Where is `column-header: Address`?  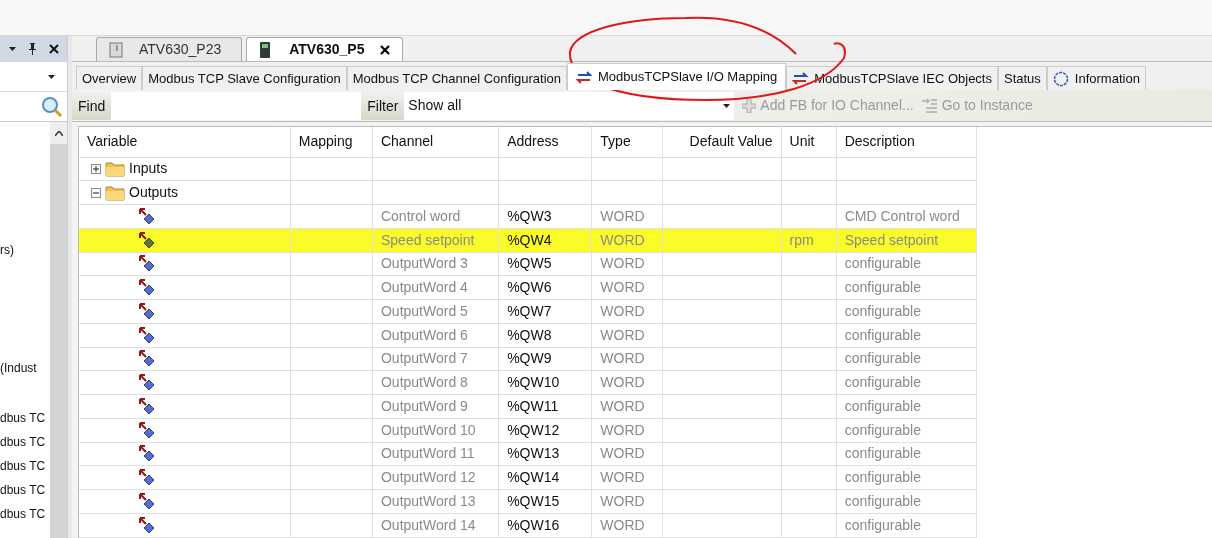
column-header: Address is located at coordinates (545, 142).